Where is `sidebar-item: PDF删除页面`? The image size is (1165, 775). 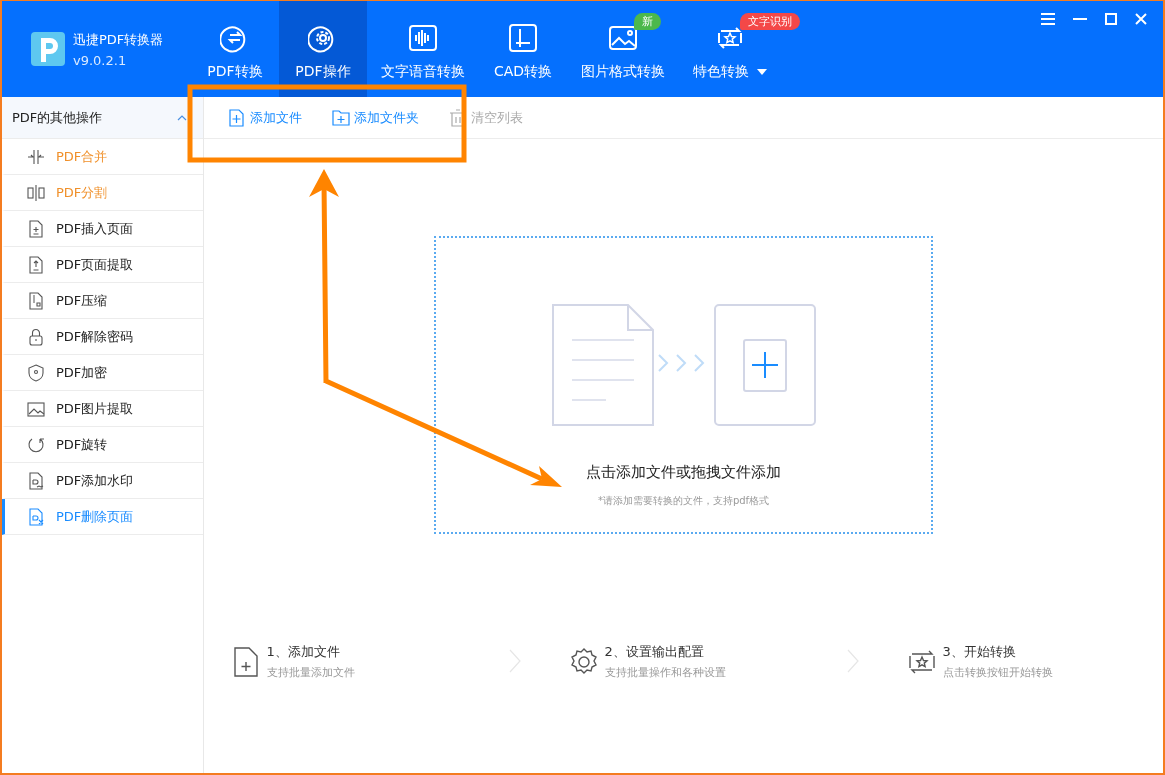
sidebar-item: PDF删除页面 is located at coordinates (102, 517).